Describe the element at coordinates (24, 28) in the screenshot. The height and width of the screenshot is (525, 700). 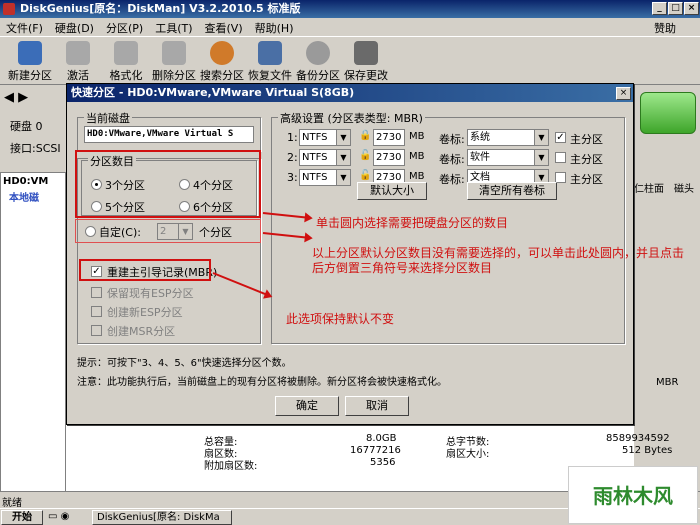
I see `menu-file: 文件(F)` at that location.